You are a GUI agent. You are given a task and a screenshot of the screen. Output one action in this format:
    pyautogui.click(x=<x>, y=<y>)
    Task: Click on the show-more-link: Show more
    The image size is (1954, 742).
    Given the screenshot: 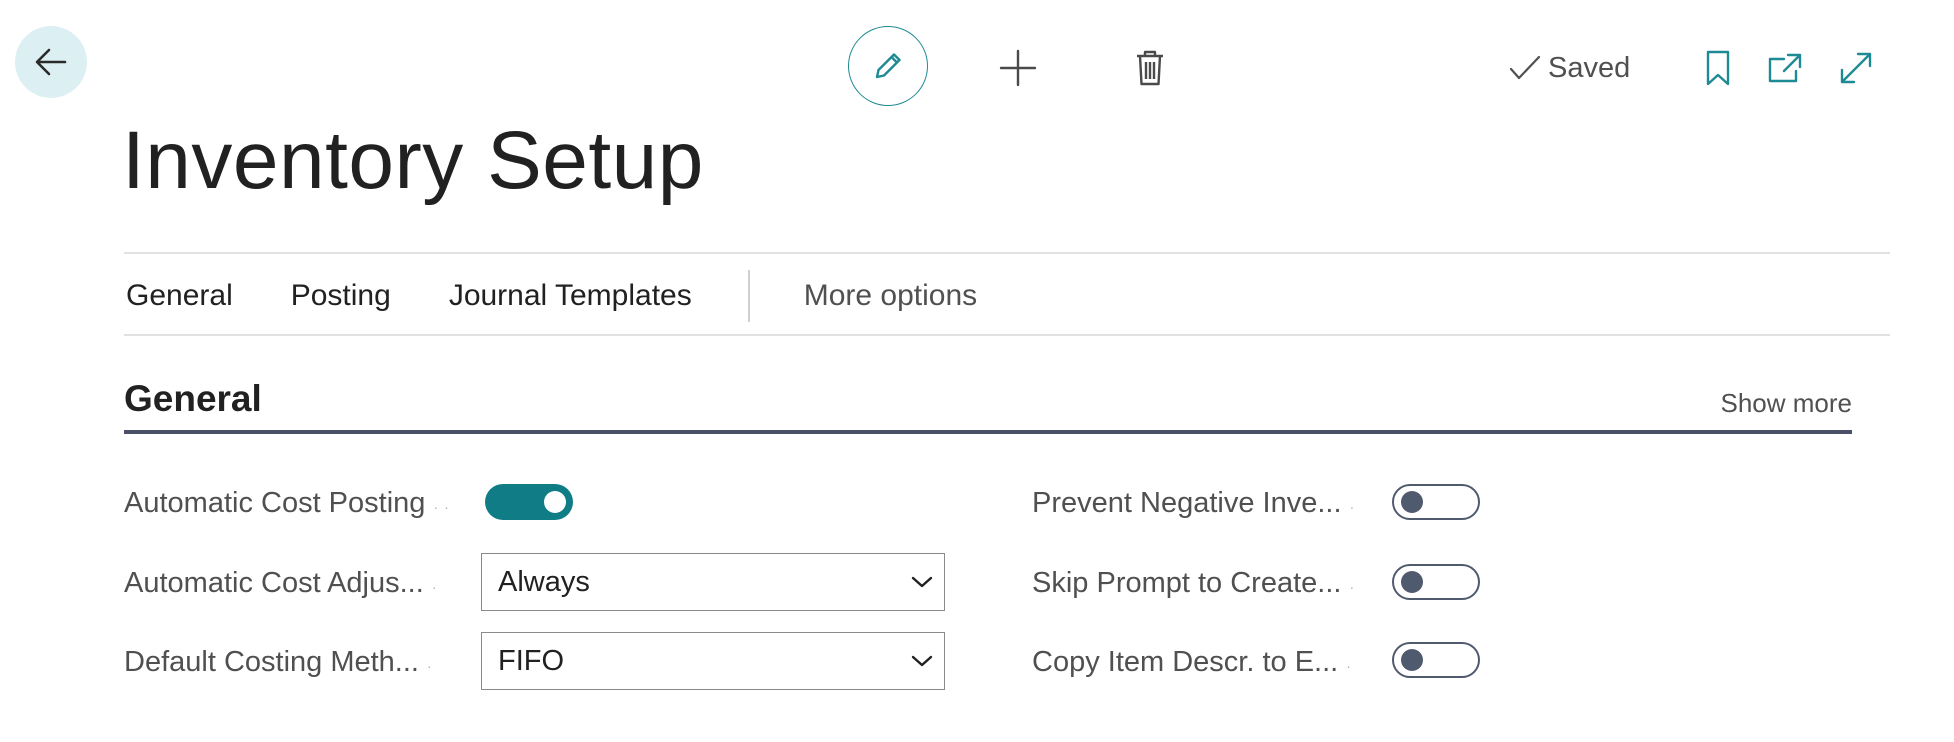 What is the action you would take?
    pyautogui.click(x=1787, y=403)
    